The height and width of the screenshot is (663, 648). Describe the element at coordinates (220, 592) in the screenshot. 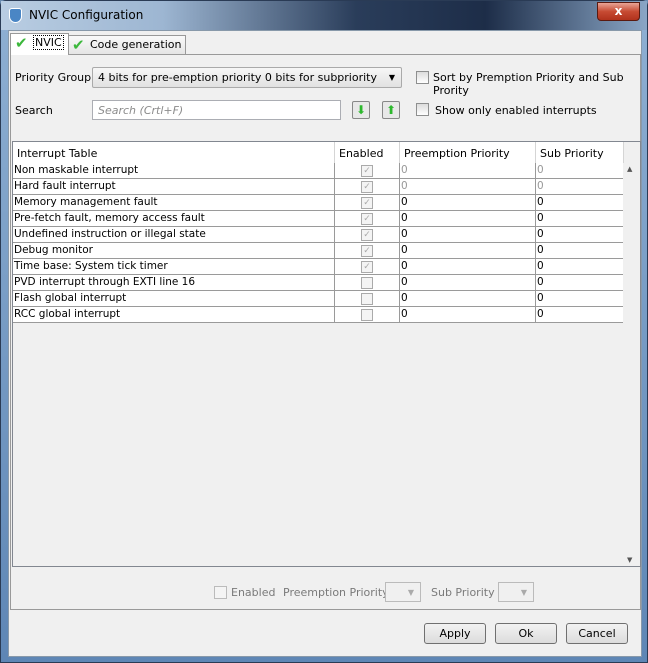

I see `bottom-enabled-checkbox` at that location.